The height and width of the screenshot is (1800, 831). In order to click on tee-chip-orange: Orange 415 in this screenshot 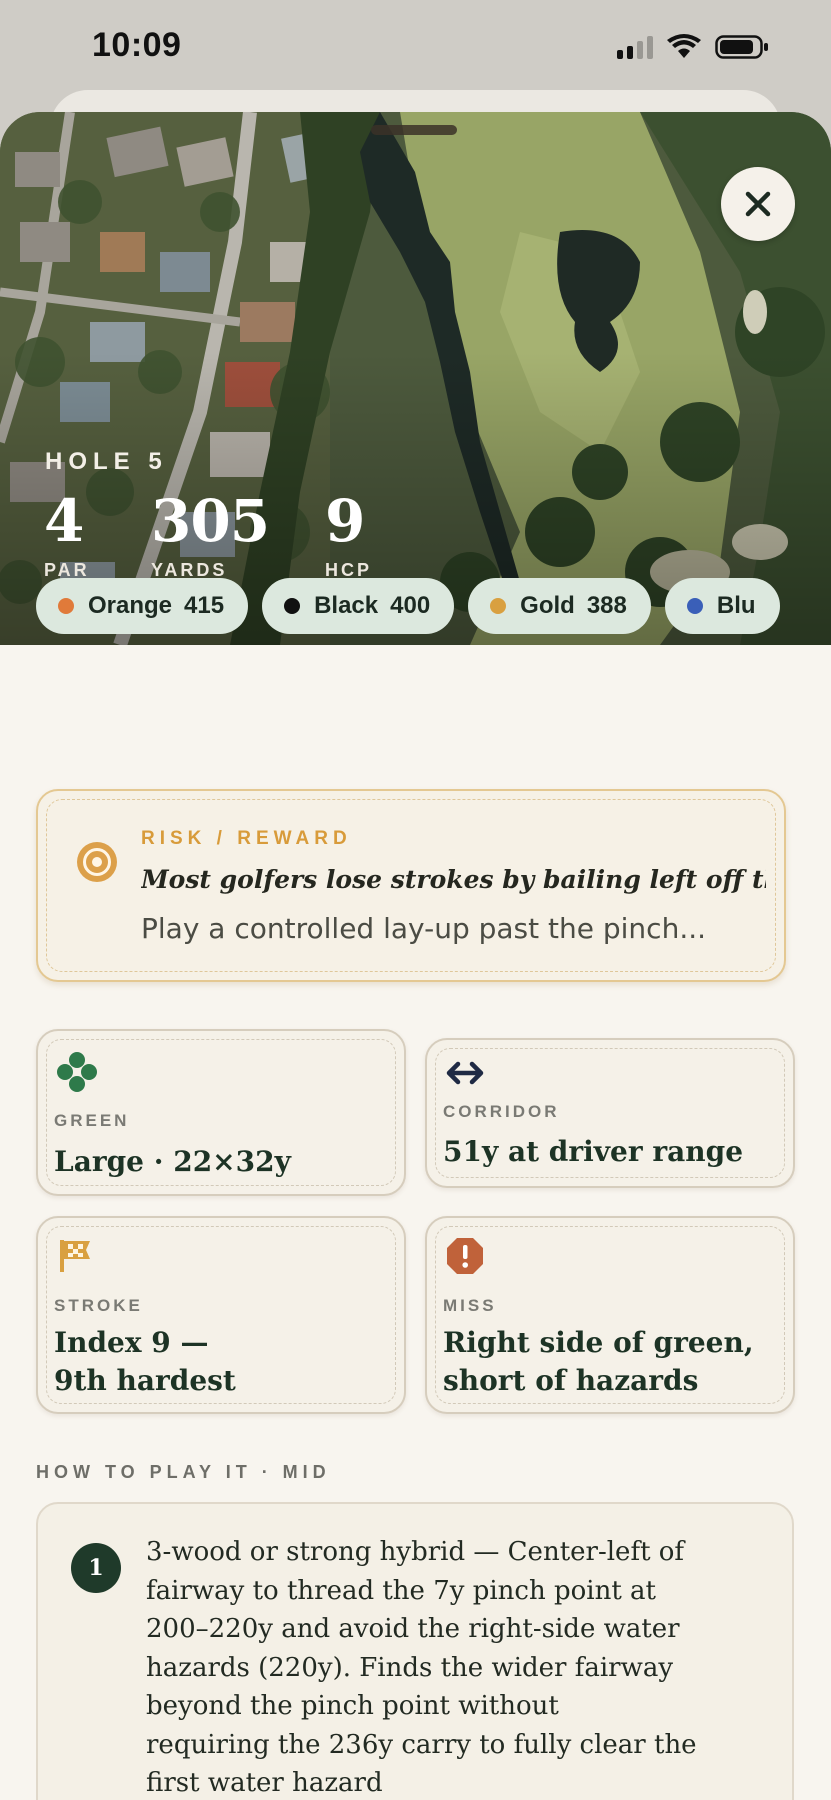, I will do `click(142, 606)`.